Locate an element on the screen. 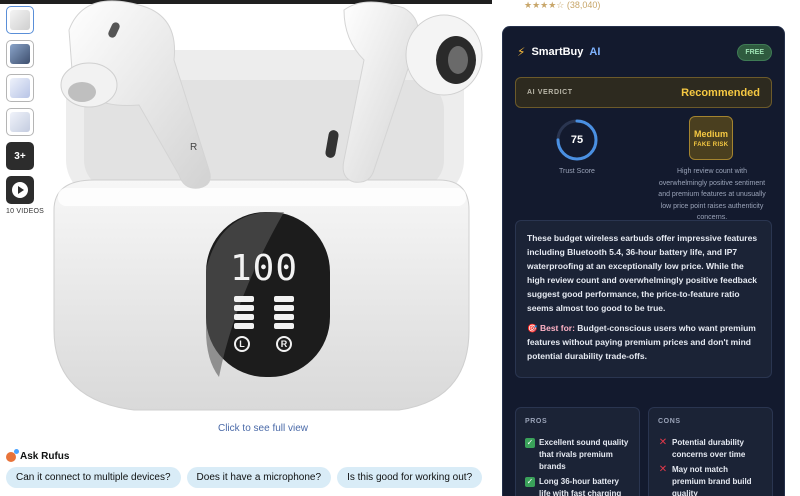 The height and width of the screenshot is (496, 800). cons-title: CONS is located at coordinates (669, 421).